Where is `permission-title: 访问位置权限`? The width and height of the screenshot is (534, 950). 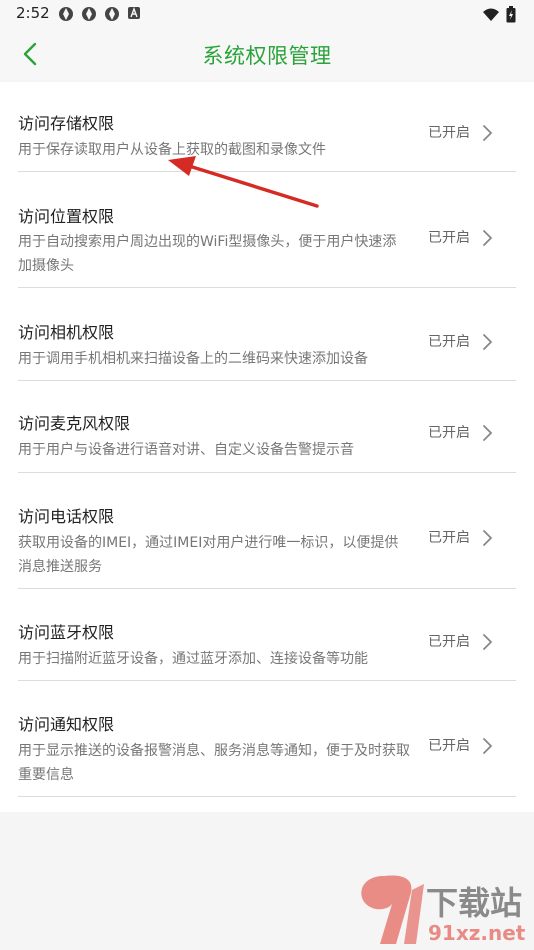 permission-title: 访问位置权限 is located at coordinates (66, 216).